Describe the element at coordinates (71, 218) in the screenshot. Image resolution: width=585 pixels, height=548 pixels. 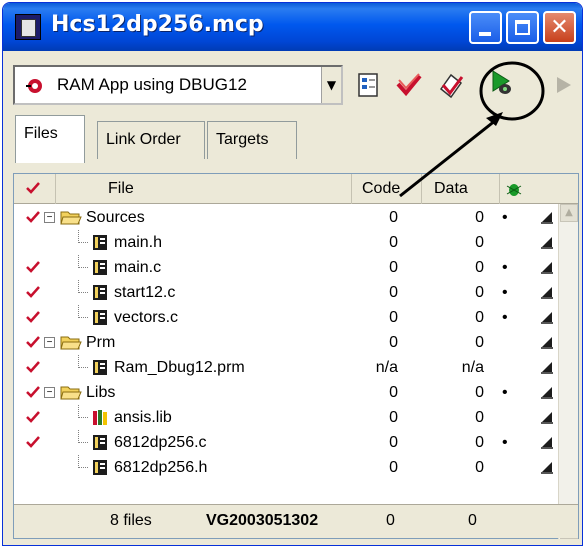
I see `folder-open-icon` at that location.